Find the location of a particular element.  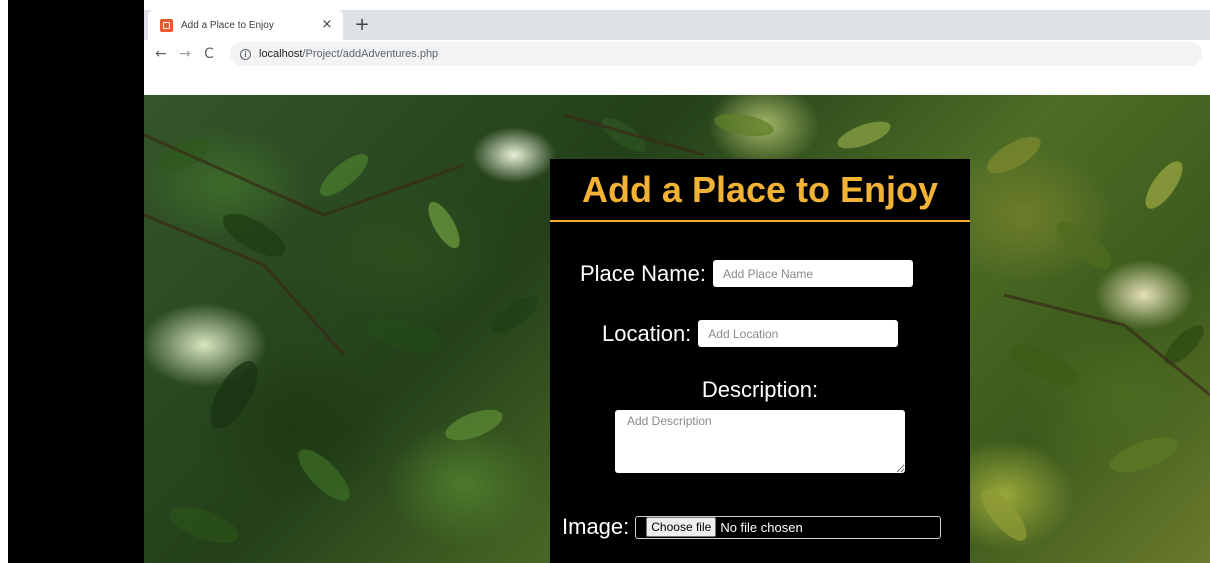

tab-add-place: Add a Place to Enjoy × is located at coordinates (245, 25).